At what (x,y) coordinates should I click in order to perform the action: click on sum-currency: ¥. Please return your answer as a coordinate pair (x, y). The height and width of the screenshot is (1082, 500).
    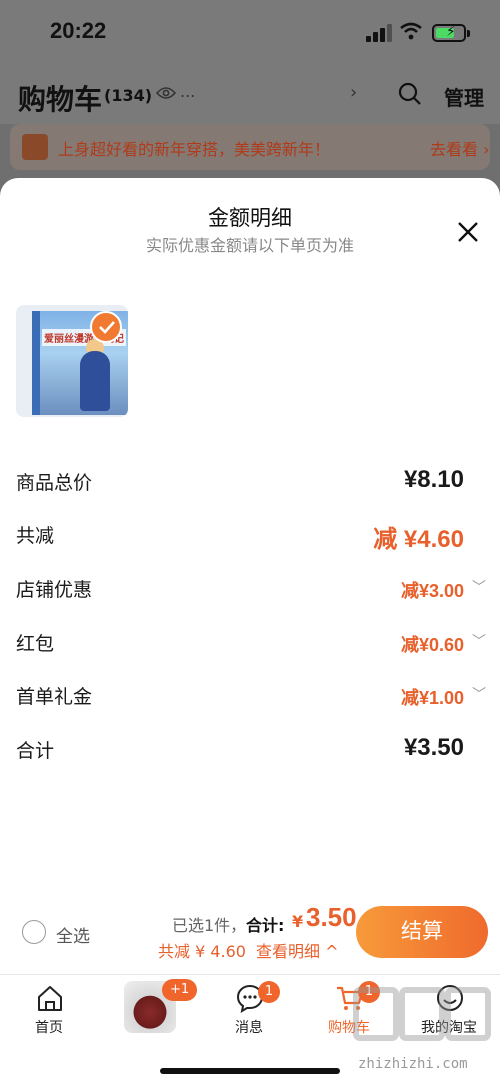
    Looking at the image, I should click on (298, 921).